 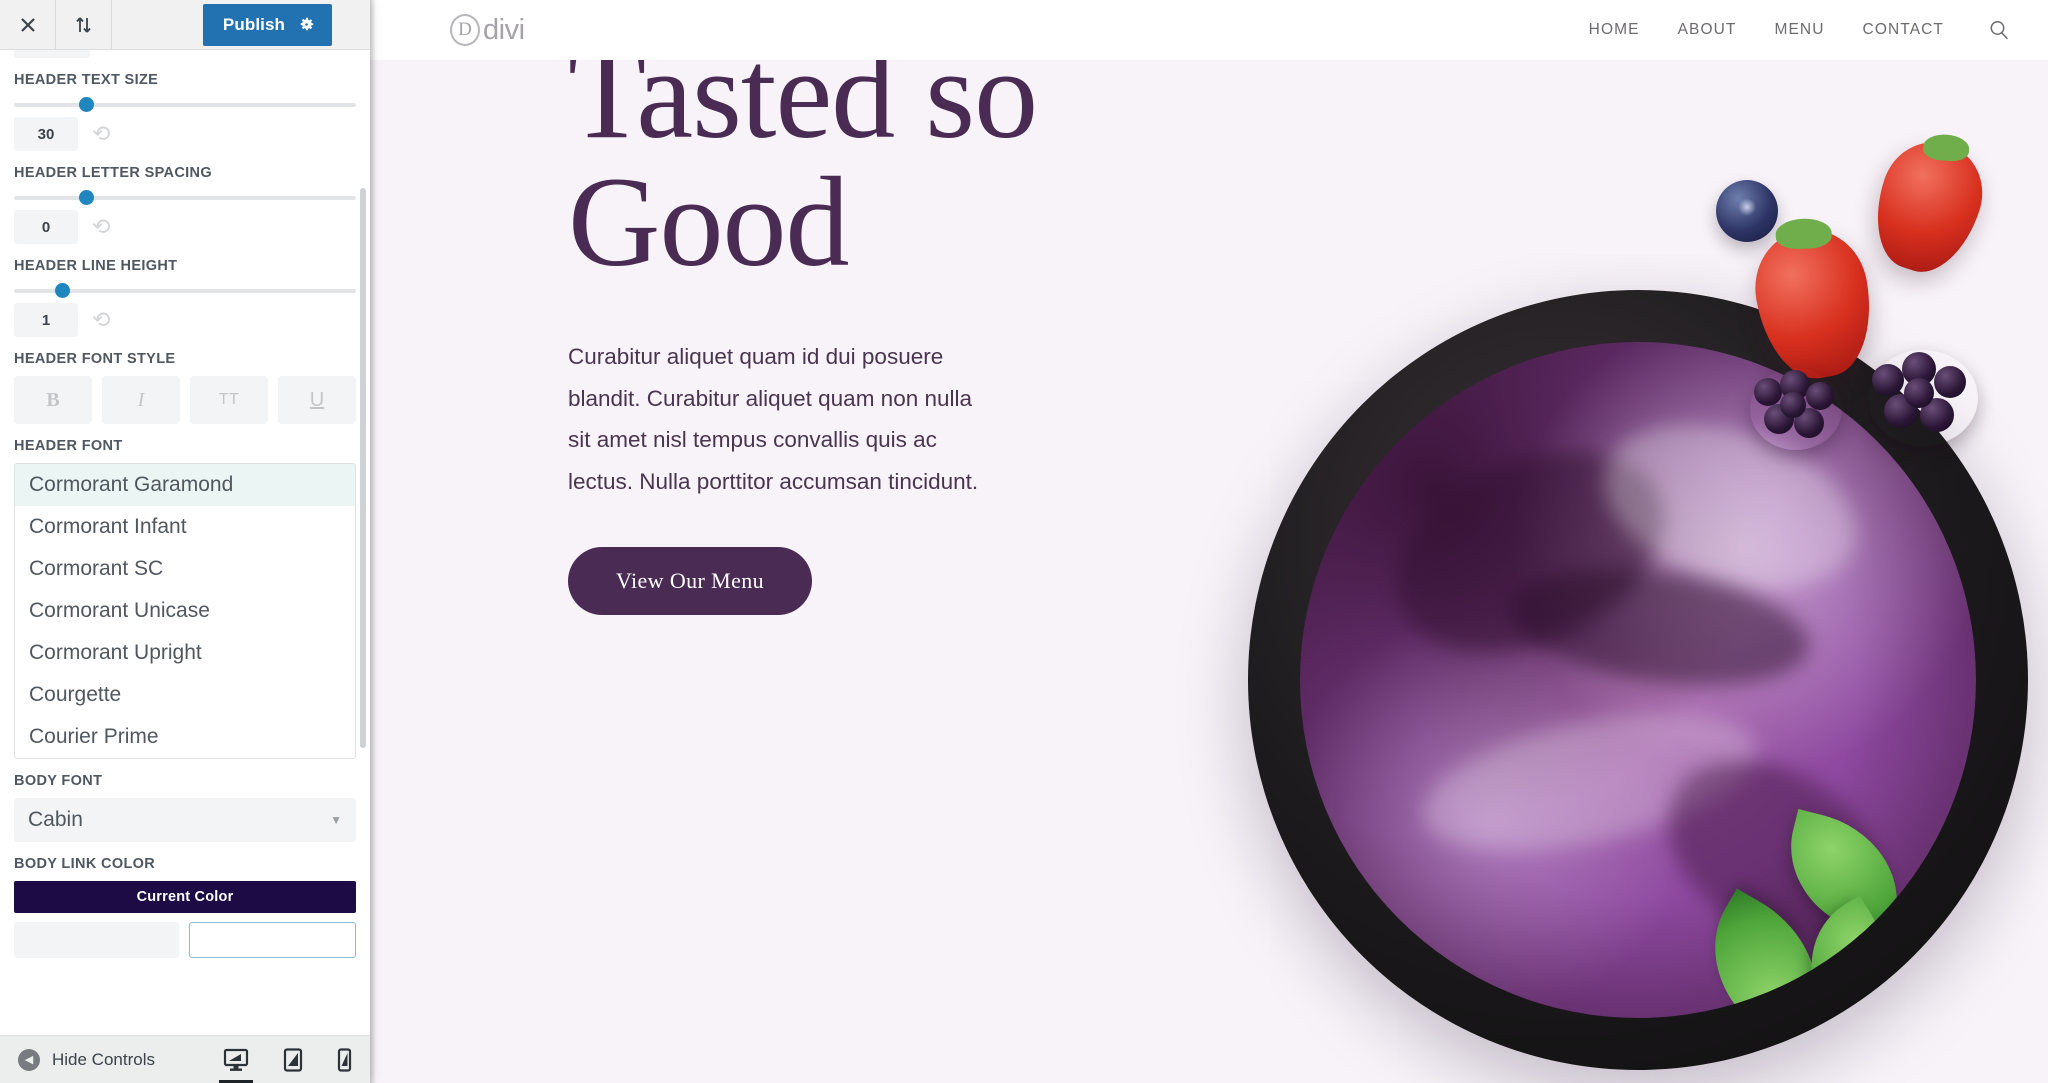 I want to click on header-line-height-slider, so click(x=185, y=290).